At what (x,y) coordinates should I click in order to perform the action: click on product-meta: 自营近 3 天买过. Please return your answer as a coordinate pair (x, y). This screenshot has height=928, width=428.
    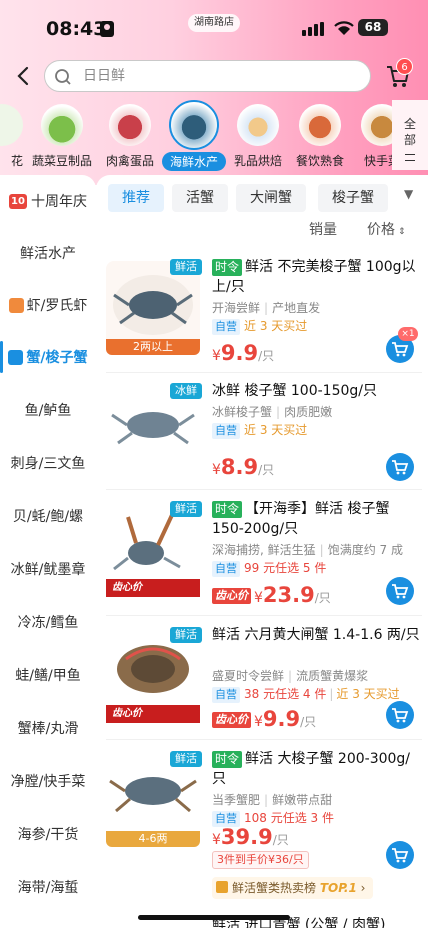
    Looking at the image, I should click on (259, 326).